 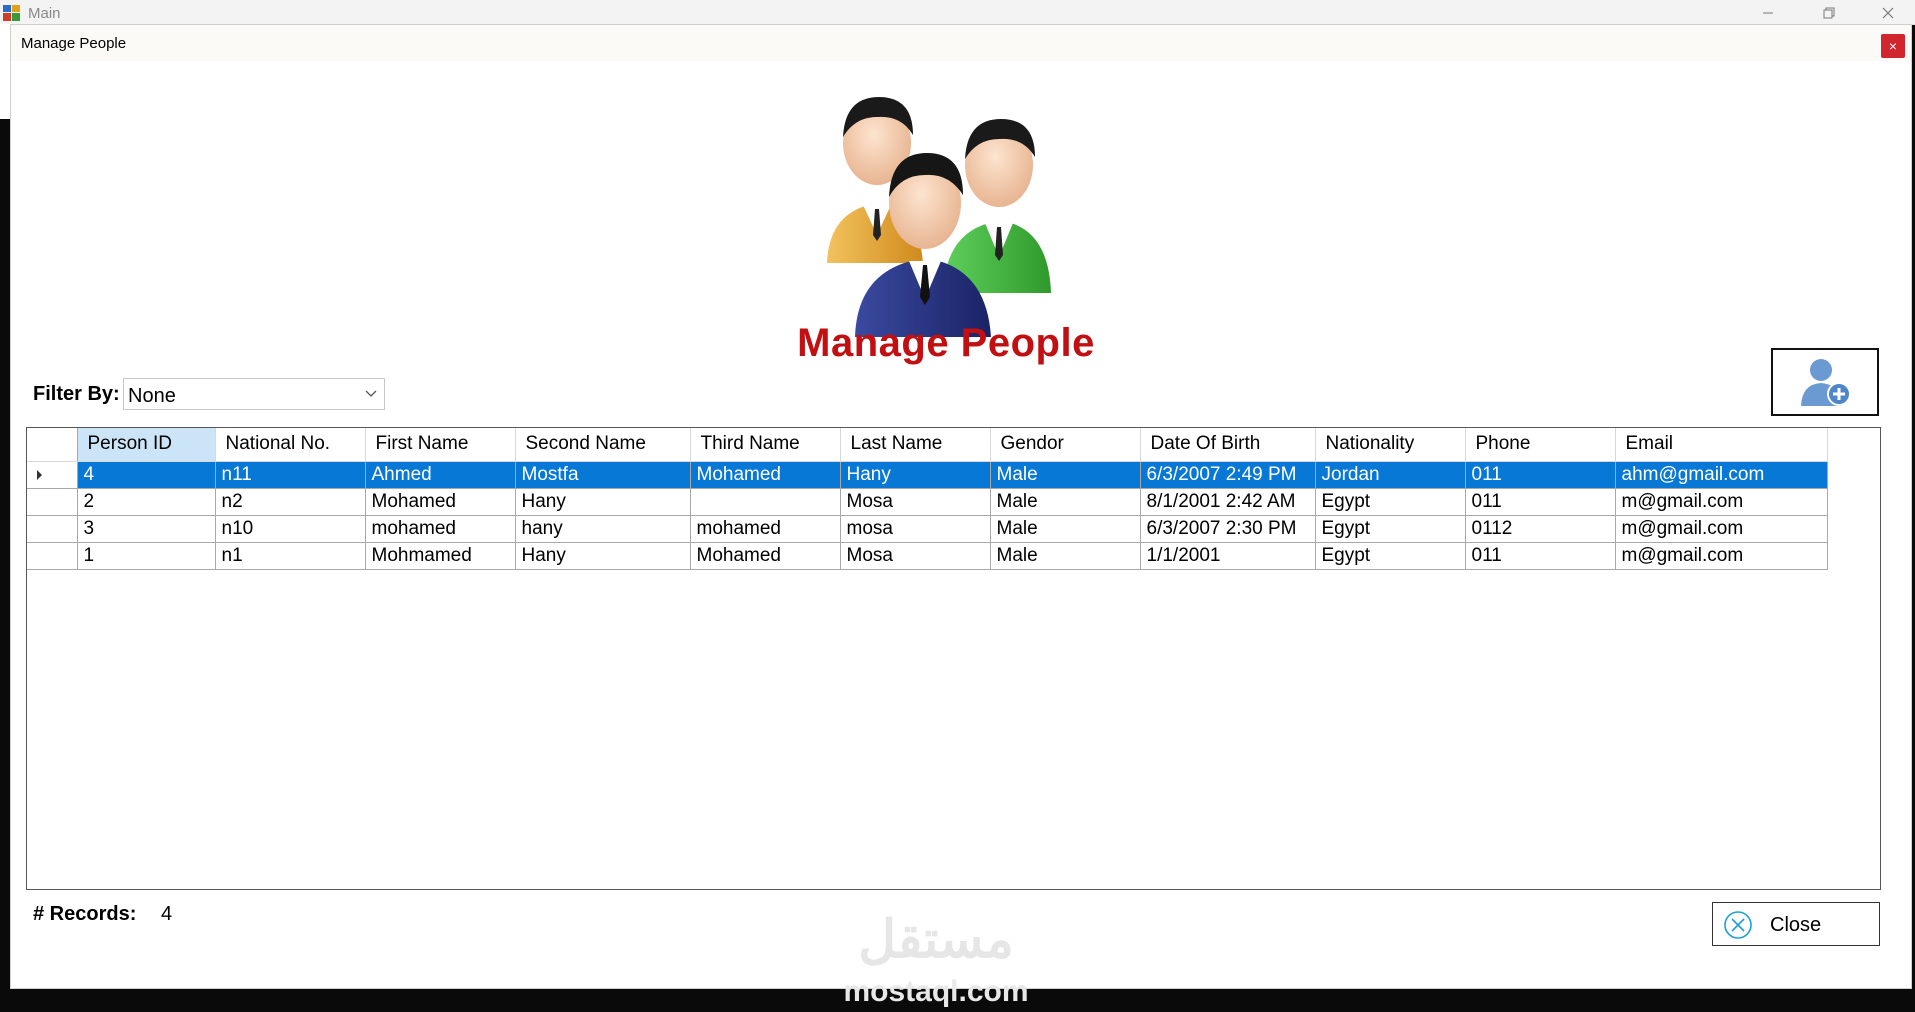 I want to click on close-icon, so click(x=1888, y=13).